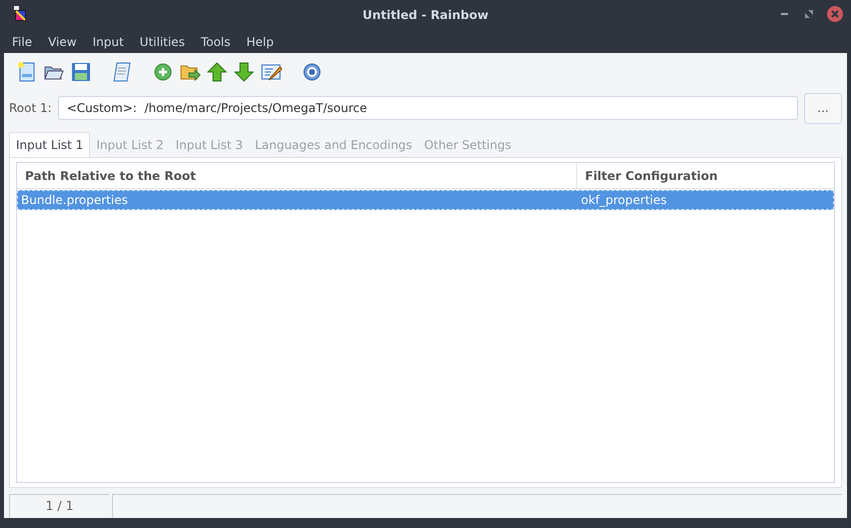 This screenshot has width=851, height=528. Describe the element at coordinates (705, 175) in the screenshot. I see `column-header: Filter Configuration` at that location.